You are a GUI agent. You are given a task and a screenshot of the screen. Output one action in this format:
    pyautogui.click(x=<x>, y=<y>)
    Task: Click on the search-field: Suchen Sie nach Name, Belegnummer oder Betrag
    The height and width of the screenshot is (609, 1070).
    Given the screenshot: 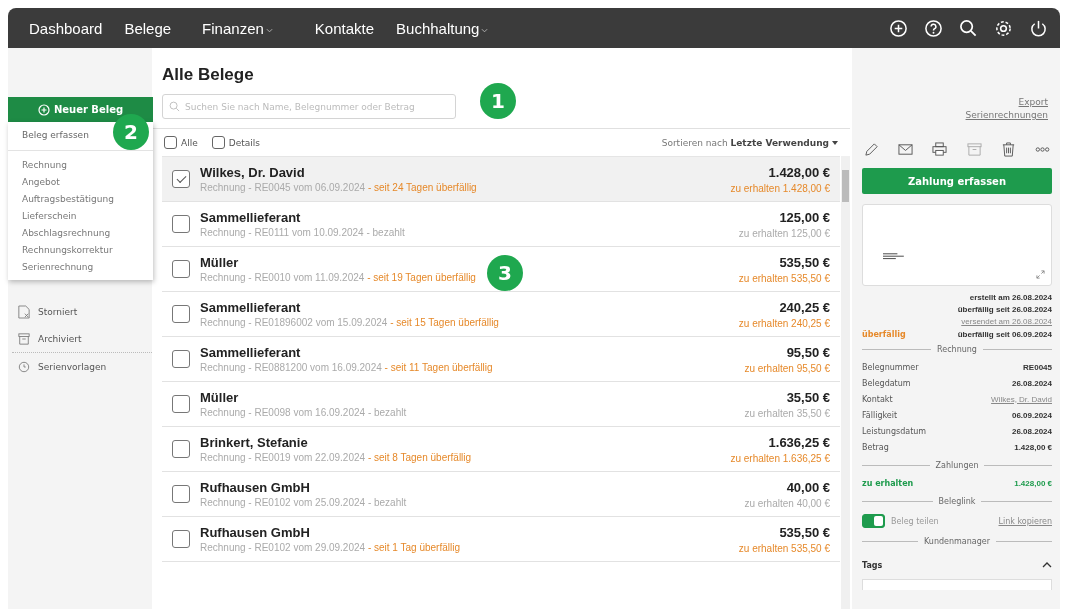 What is the action you would take?
    pyautogui.click(x=309, y=106)
    